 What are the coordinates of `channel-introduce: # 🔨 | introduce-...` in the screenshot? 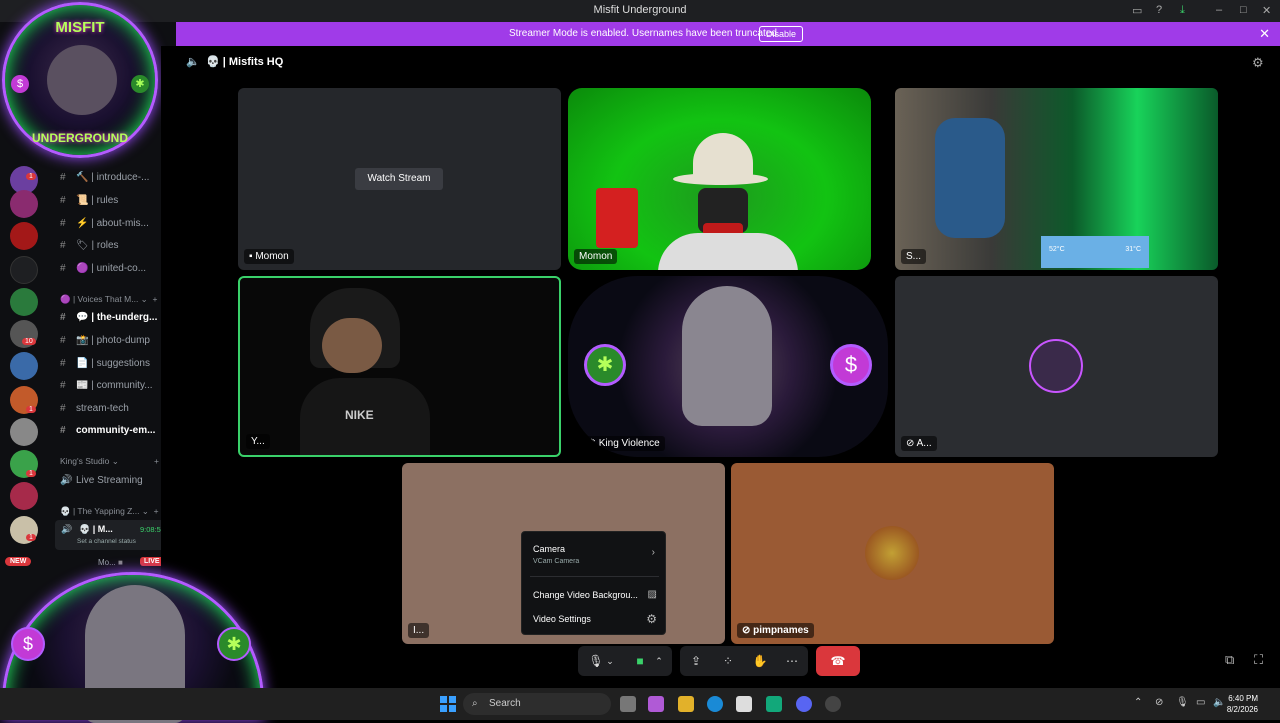 It's located at (104, 177).